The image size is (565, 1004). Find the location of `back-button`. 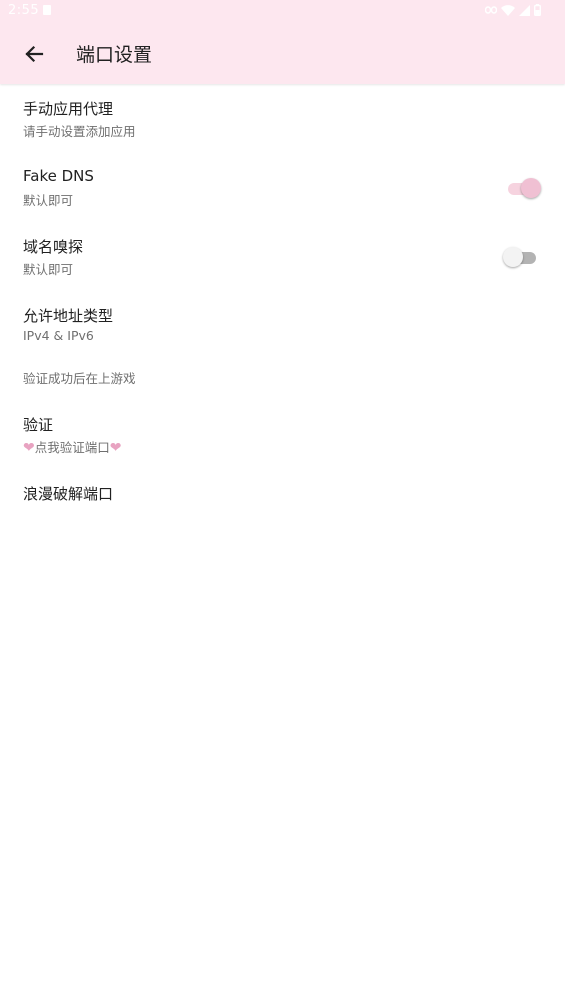

back-button is located at coordinates (34, 54).